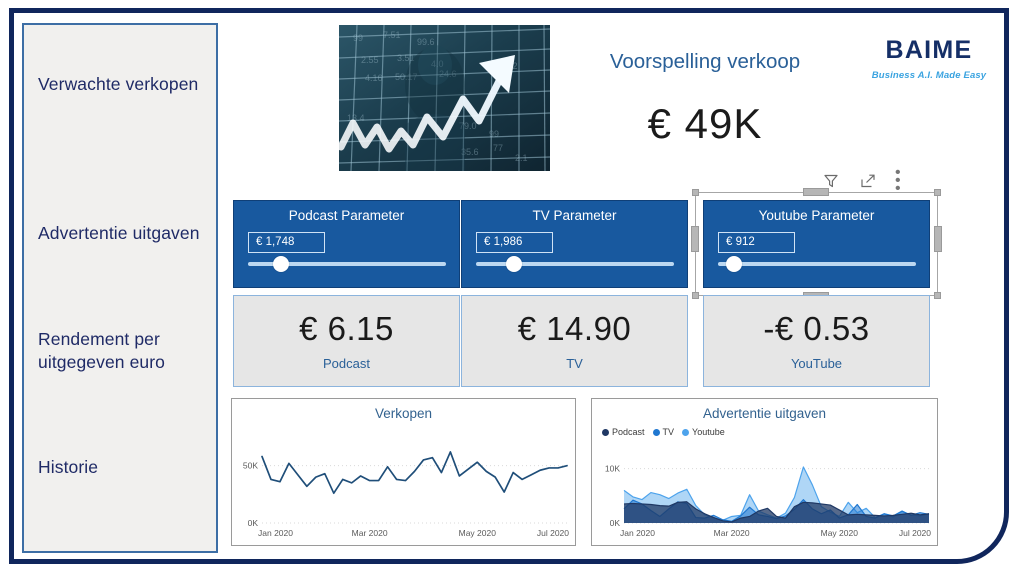 This screenshot has width=1024, height=578. I want to click on more-options-glyph: • • •, so click(899, 180).